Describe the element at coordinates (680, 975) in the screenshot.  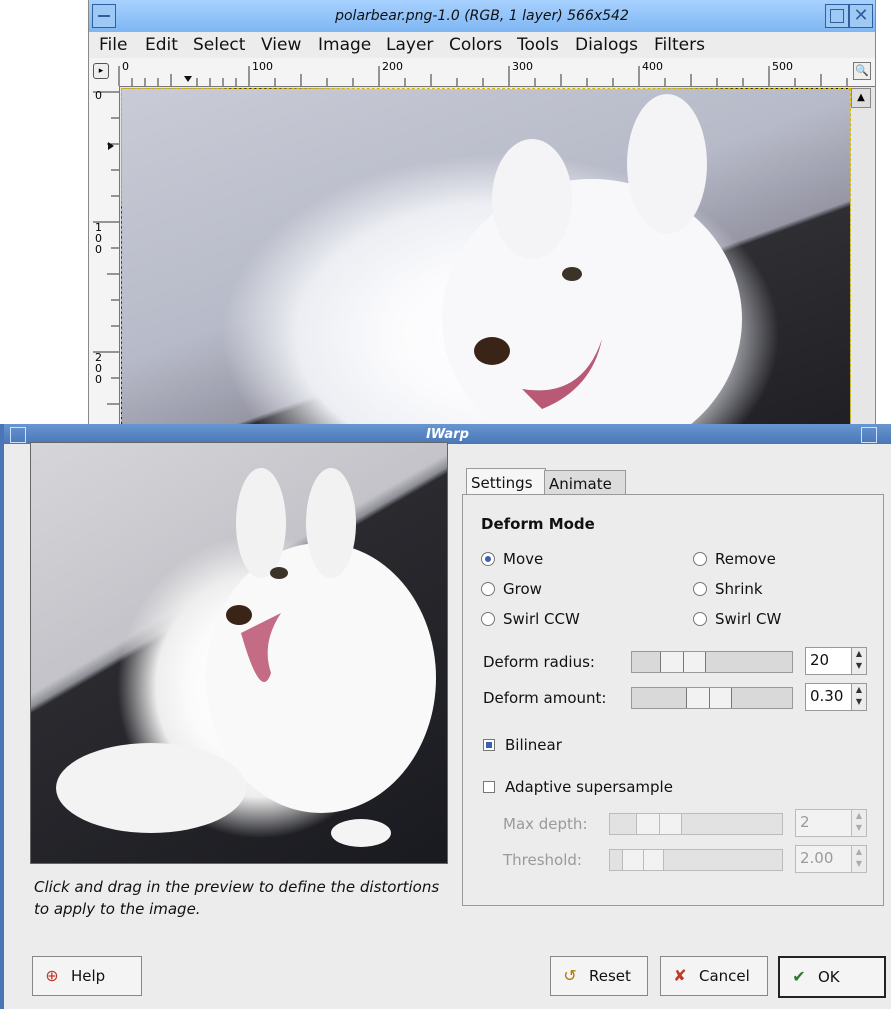
I see `cancel-x-icon: ✘` at that location.